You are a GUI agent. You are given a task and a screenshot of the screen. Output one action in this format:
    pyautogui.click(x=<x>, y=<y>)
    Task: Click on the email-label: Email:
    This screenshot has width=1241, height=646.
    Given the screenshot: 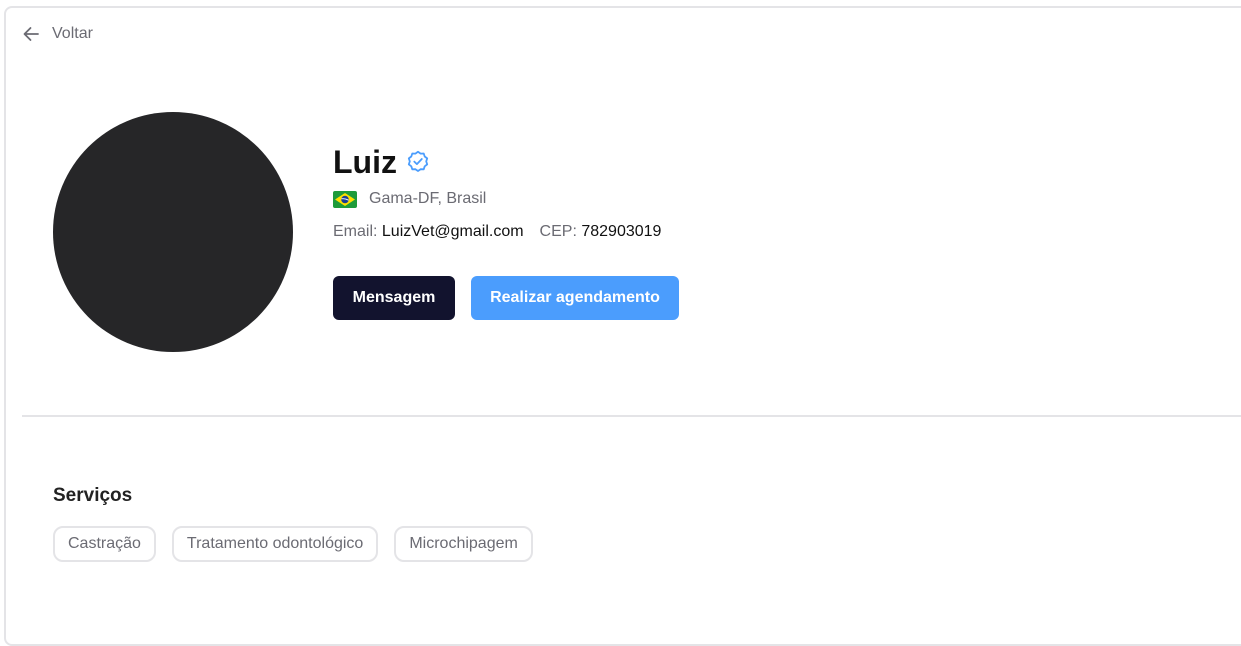 What is the action you would take?
    pyautogui.click(x=355, y=231)
    